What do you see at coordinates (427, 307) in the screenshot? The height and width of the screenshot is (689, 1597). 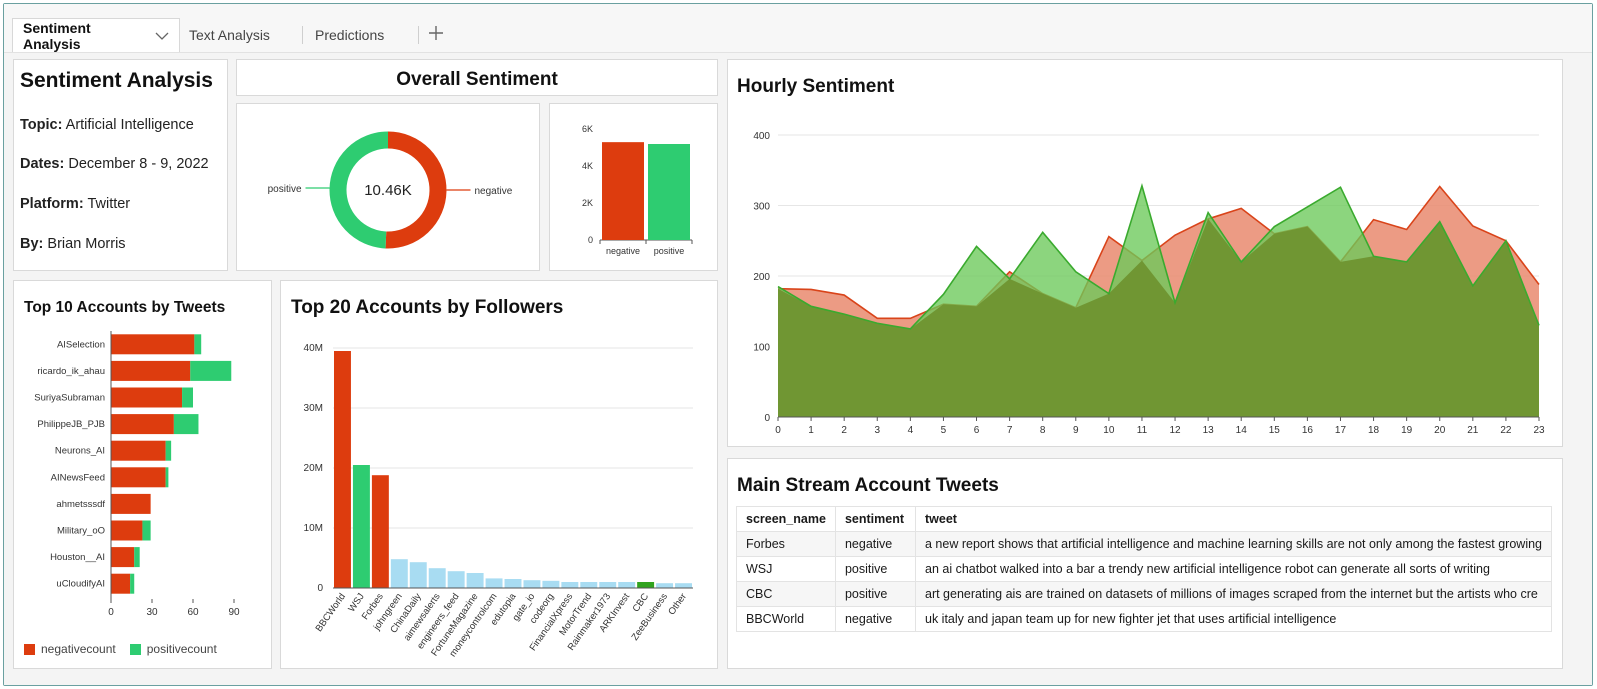 I see `top20-title: Top 20 Accounts by Followers` at bounding box center [427, 307].